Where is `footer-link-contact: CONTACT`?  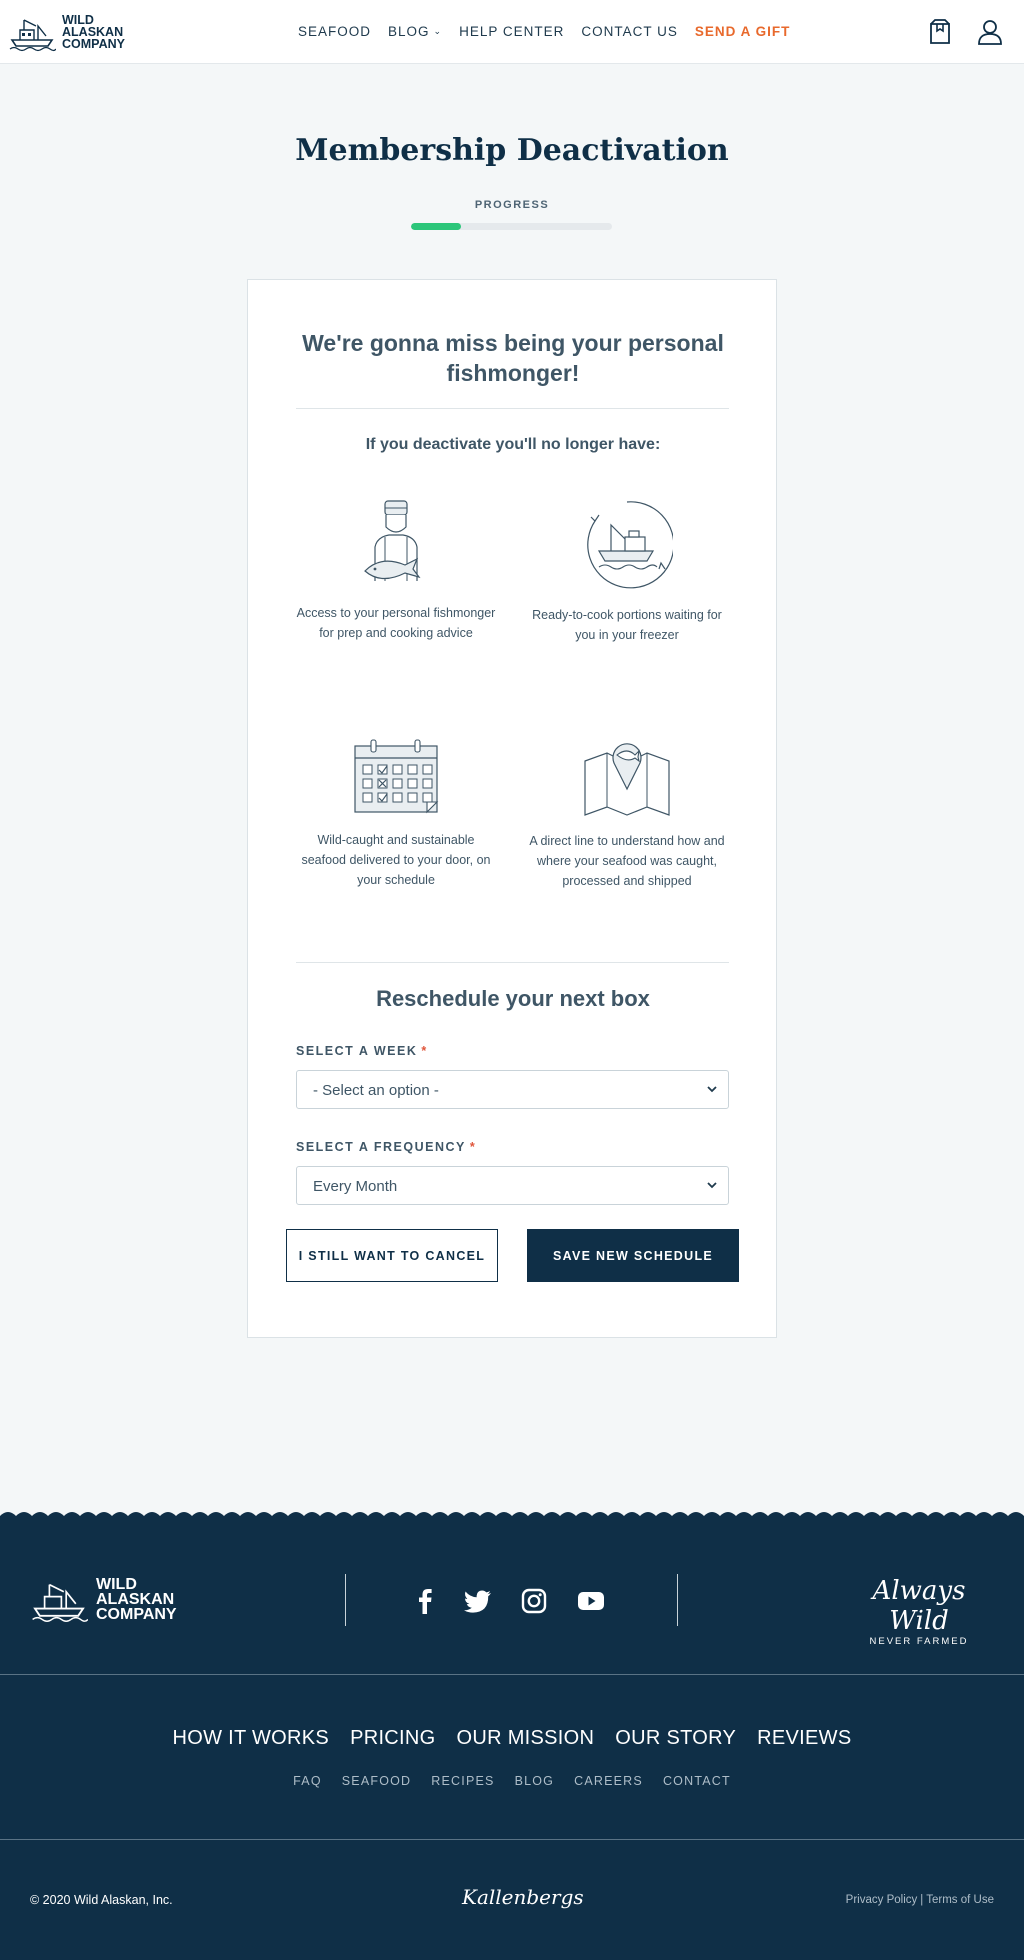 footer-link-contact: CONTACT is located at coordinates (697, 1781).